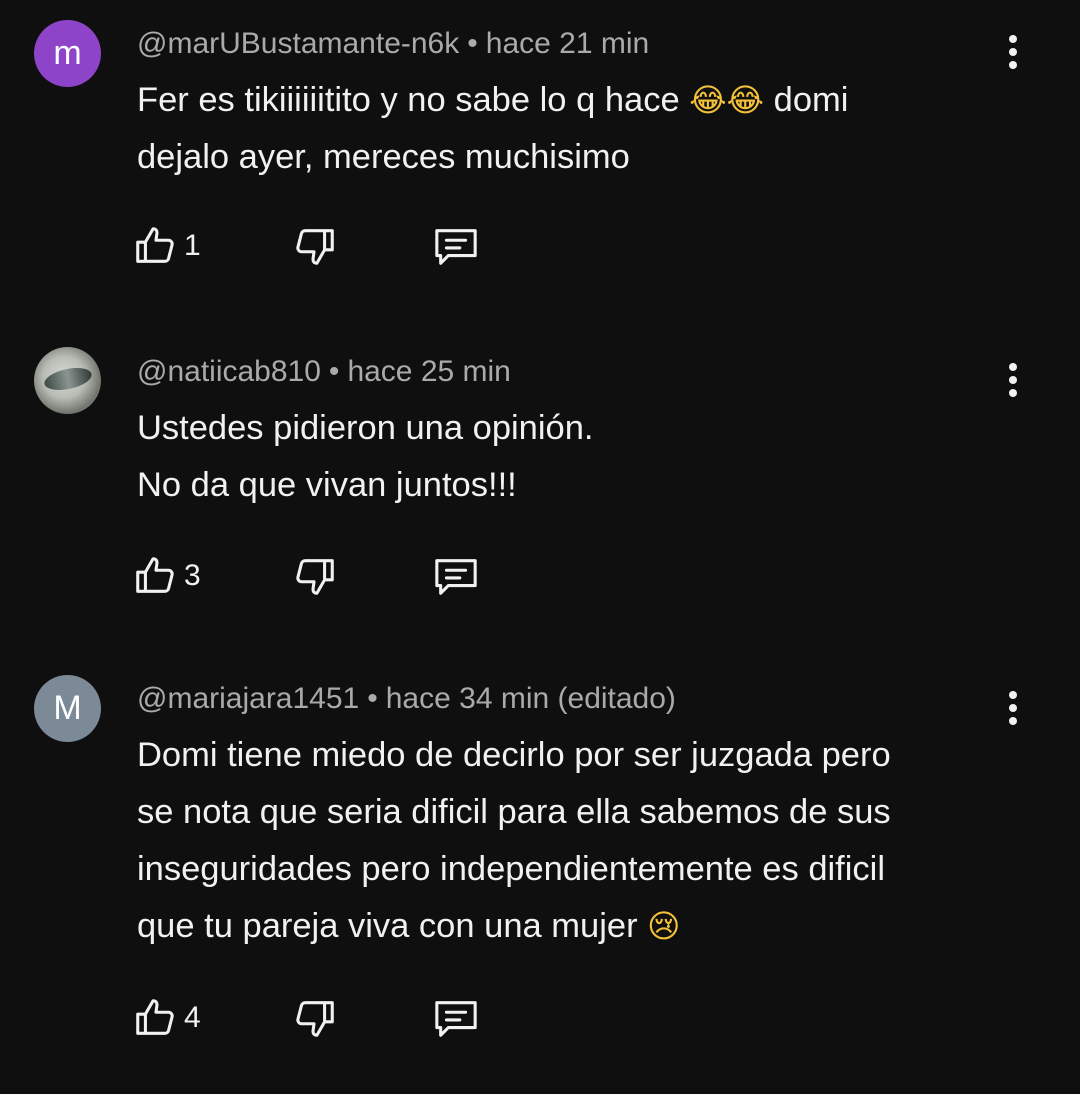  What do you see at coordinates (365, 428) in the screenshot?
I see `comment-line: Ustedes pidieron una opinión.` at bounding box center [365, 428].